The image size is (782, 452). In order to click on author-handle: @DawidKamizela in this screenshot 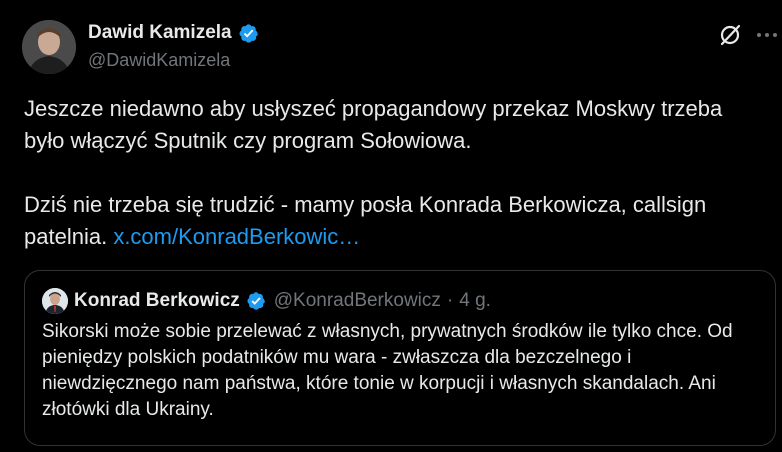, I will do `click(159, 60)`.